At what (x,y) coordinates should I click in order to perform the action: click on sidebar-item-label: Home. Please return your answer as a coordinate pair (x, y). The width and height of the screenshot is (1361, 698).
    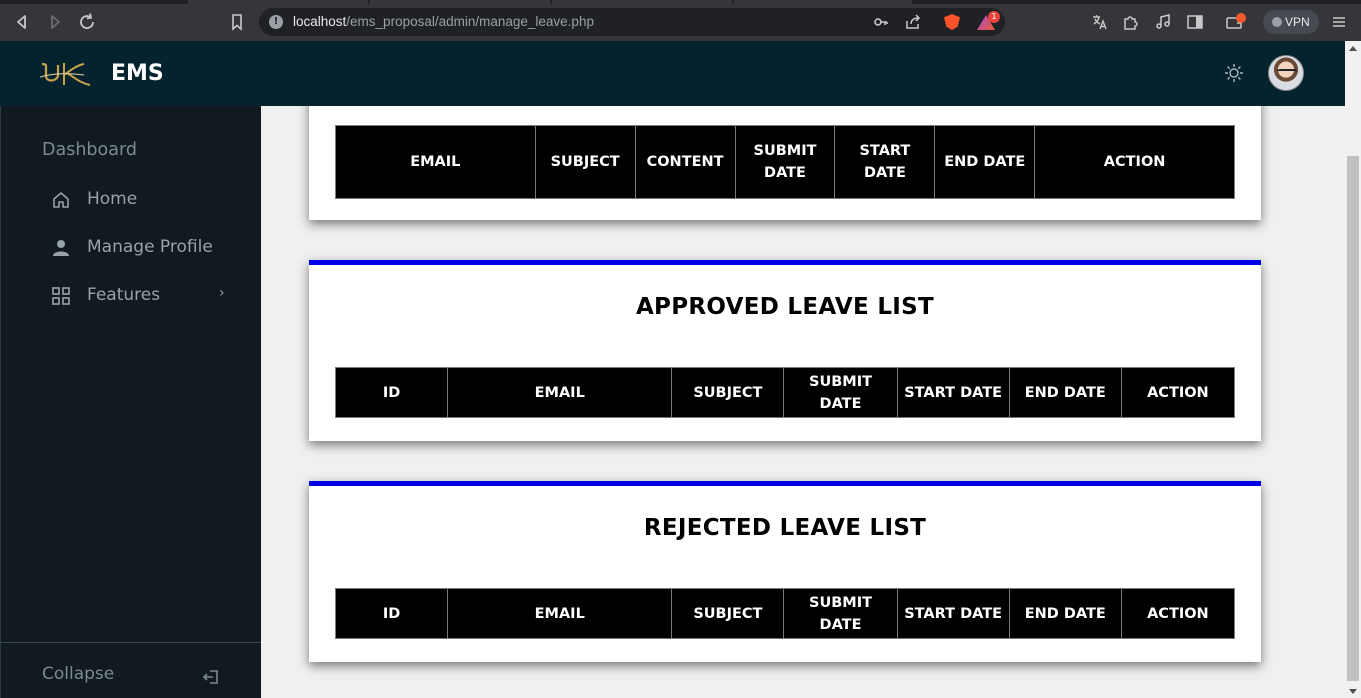
    Looking at the image, I should click on (112, 199).